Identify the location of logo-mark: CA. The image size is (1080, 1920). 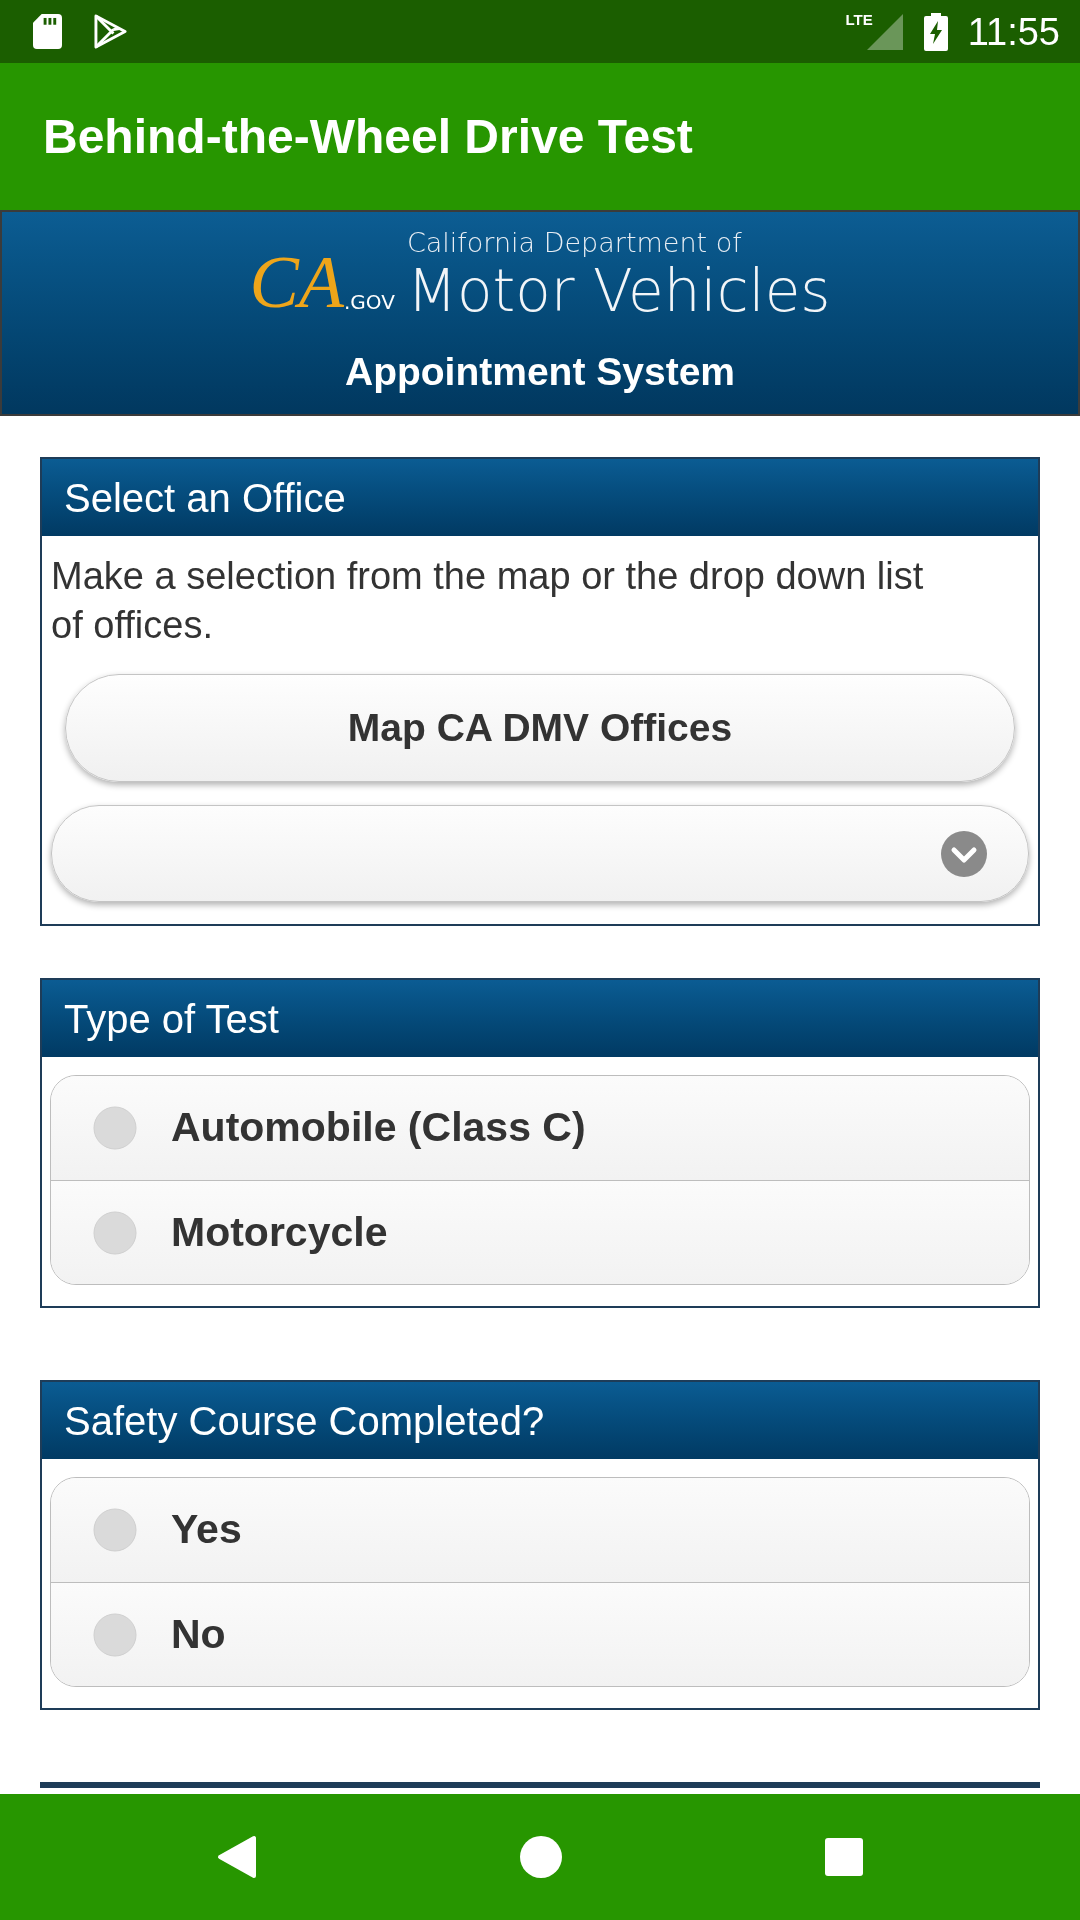
(296, 282).